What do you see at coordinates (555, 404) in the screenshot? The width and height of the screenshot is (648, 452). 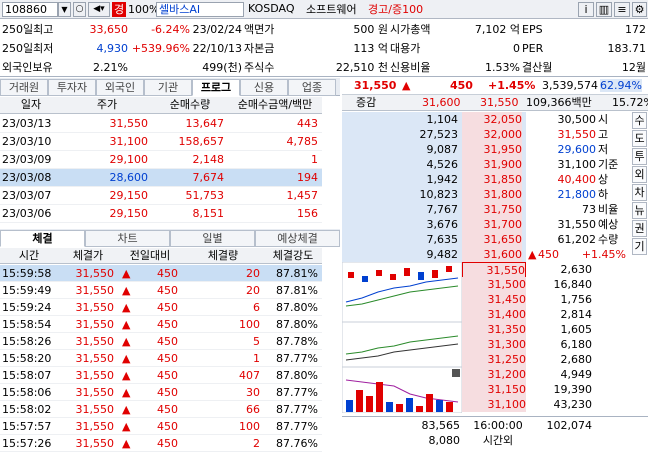 I see `bid-row: 31,100 43,230` at bounding box center [555, 404].